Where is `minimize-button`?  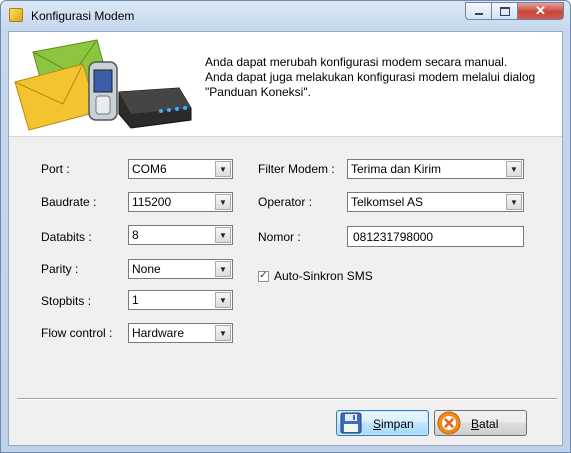 minimize-button is located at coordinates (478, 11).